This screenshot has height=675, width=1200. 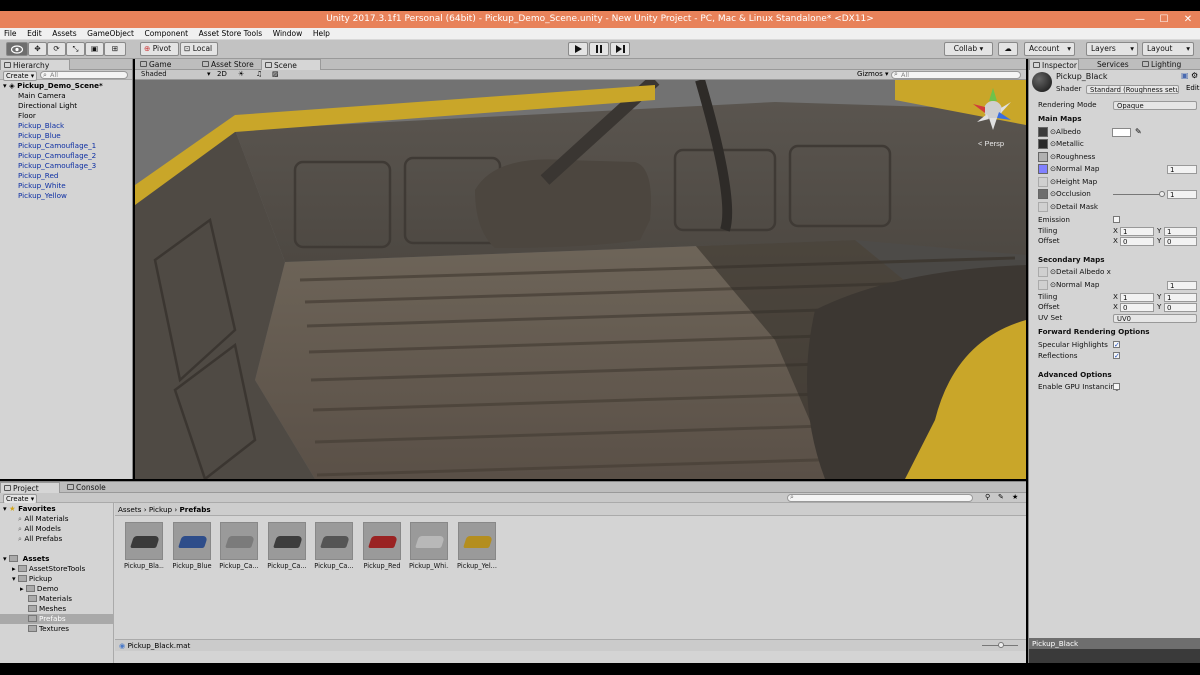 I want to click on tab-lighting: Lighting, so click(x=1169, y=64).